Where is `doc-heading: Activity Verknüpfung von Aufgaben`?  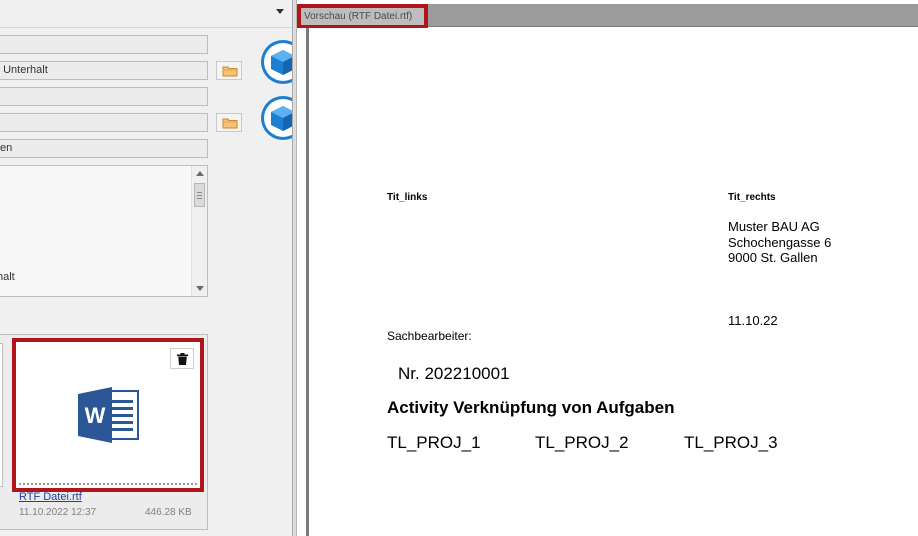
doc-heading: Activity Verknüpfung von Aufgaben is located at coordinates (531, 407).